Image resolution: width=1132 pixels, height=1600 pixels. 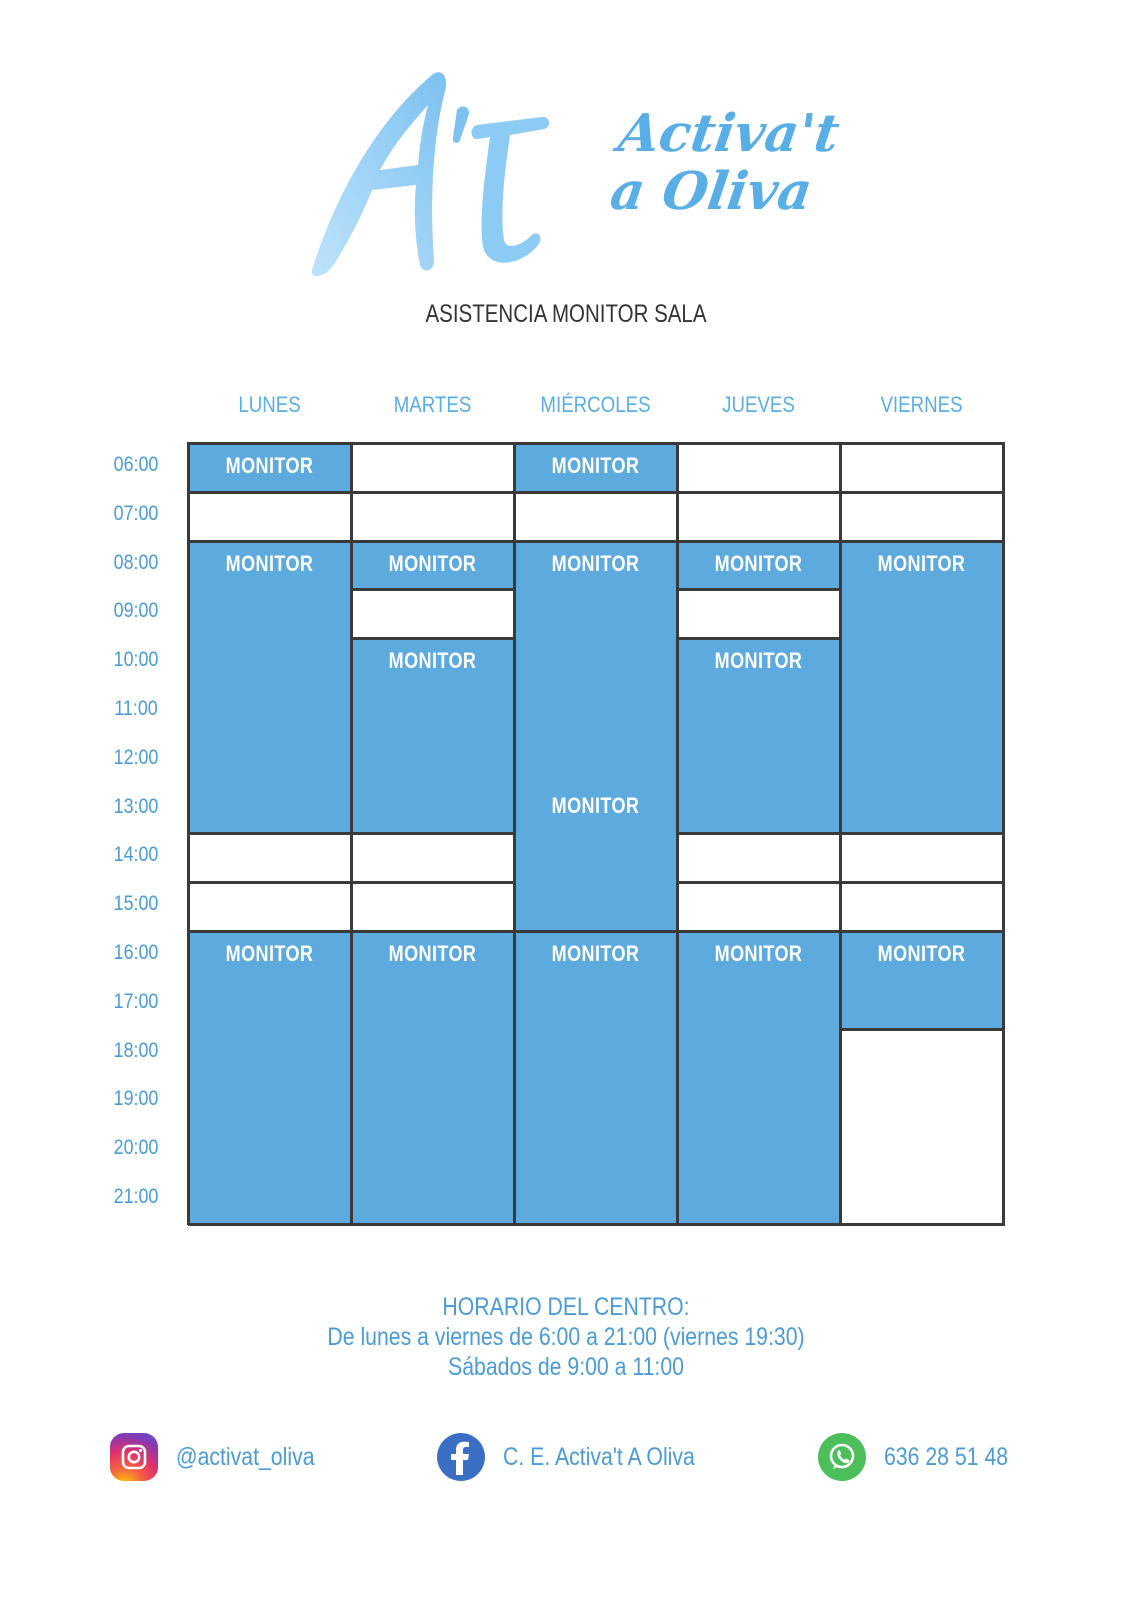 What do you see at coordinates (269, 404) in the screenshot?
I see `day-header-lunes: LUNES` at bounding box center [269, 404].